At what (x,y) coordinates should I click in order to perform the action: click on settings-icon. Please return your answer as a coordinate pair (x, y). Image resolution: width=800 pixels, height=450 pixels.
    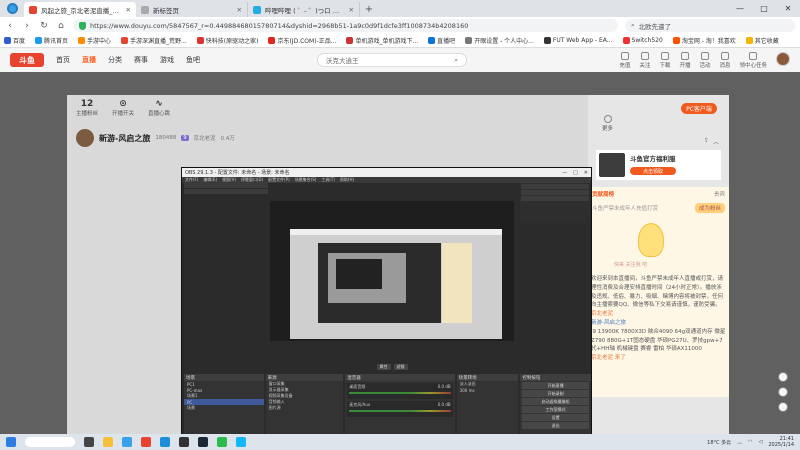
    Looking at the image, I should click on (783, 377).